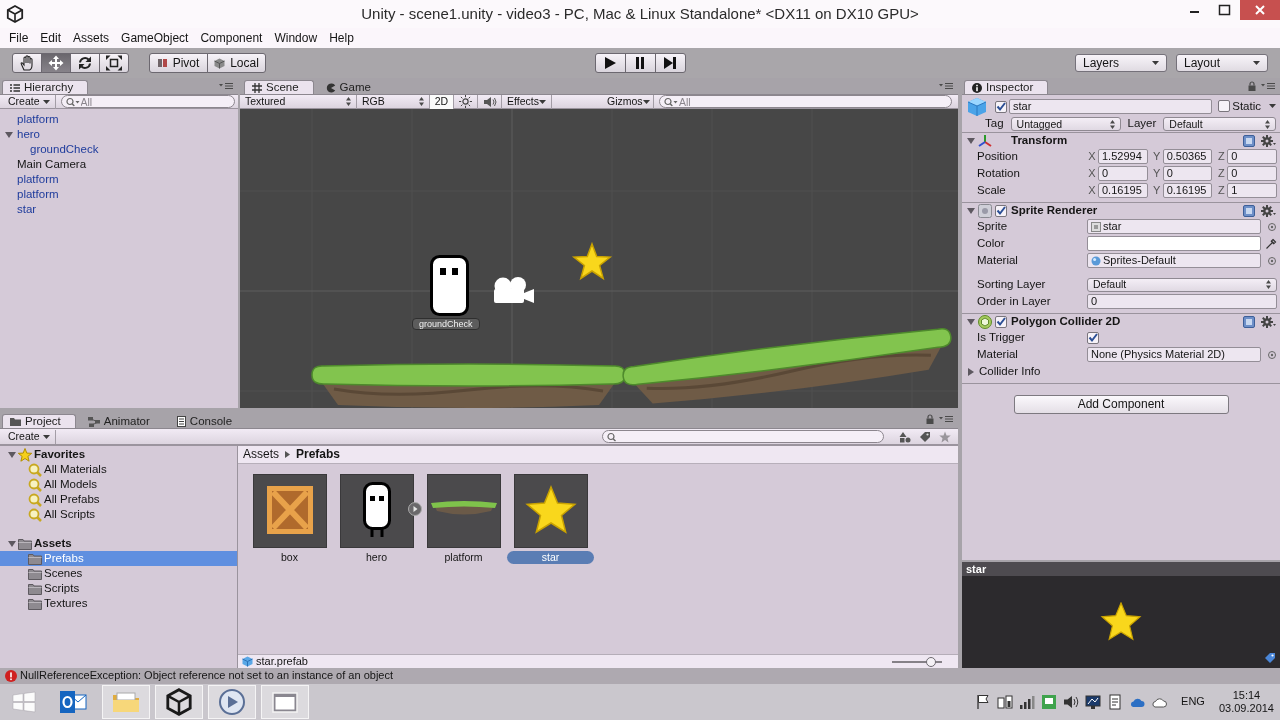 The width and height of the screenshot is (1280, 720). Describe the element at coordinates (1246, 695) in the screenshot. I see `clock-time: 15:14` at that location.